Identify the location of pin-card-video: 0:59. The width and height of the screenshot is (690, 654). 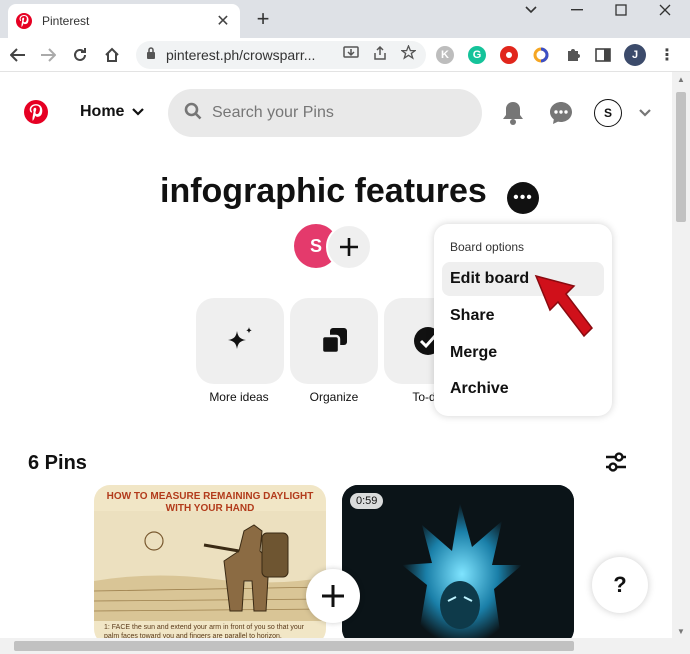
(458, 561).